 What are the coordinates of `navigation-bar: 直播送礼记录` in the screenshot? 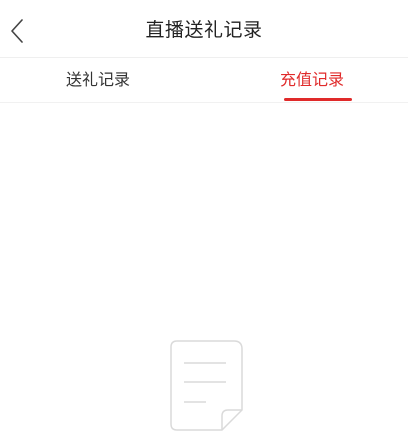 It's located at (204, 29).